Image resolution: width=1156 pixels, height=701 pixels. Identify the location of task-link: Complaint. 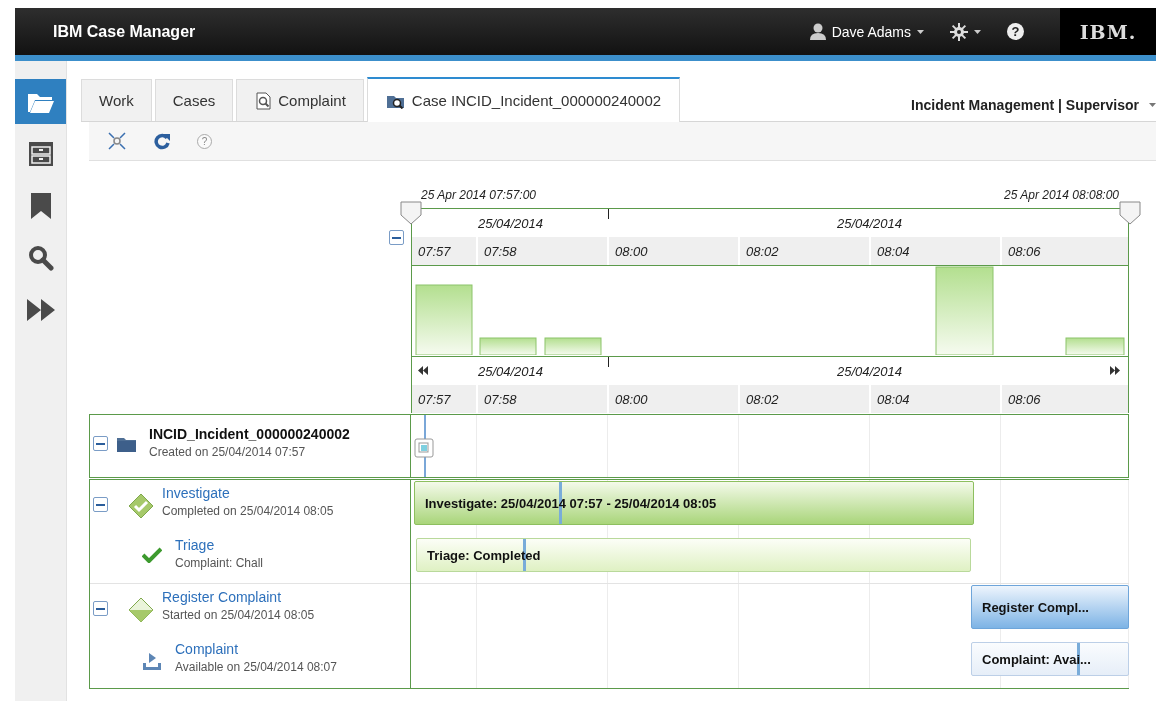
(256, 649).